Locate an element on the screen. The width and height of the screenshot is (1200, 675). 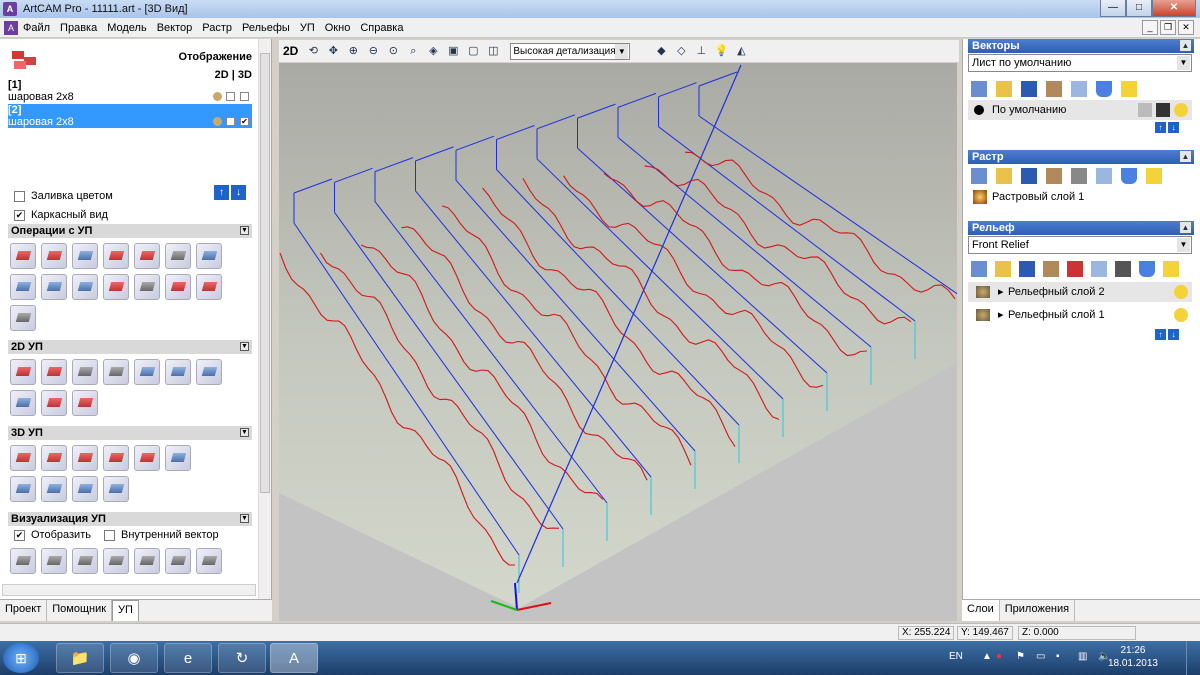
toolpath-tiling-icon is located at coordinates (178, 287).